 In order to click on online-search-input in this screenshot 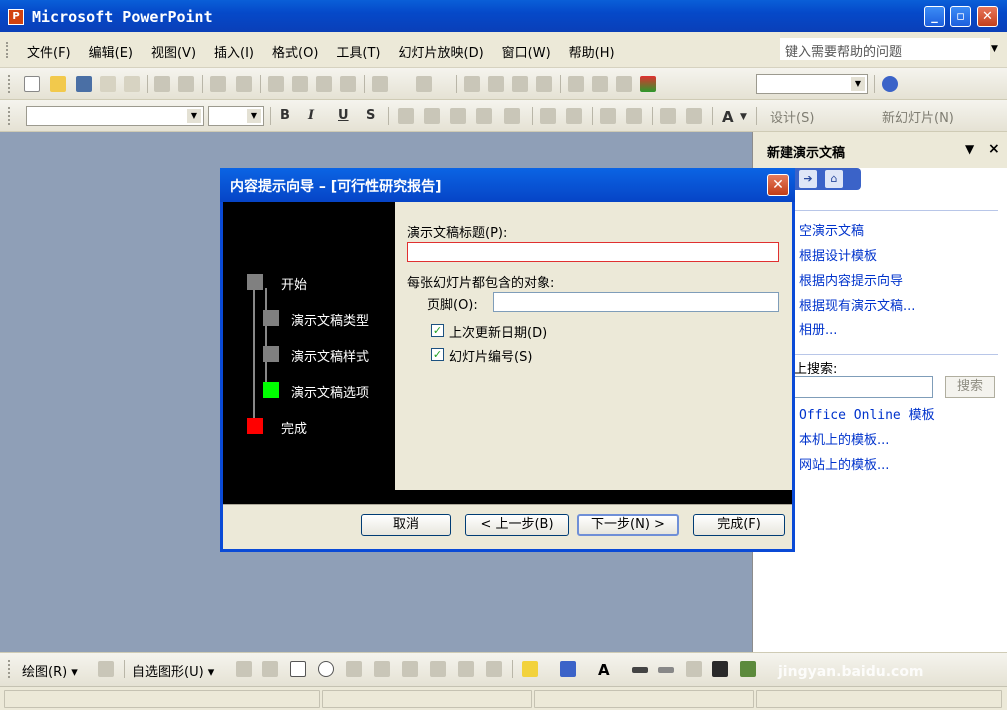, I will do `click(857, 387)`.